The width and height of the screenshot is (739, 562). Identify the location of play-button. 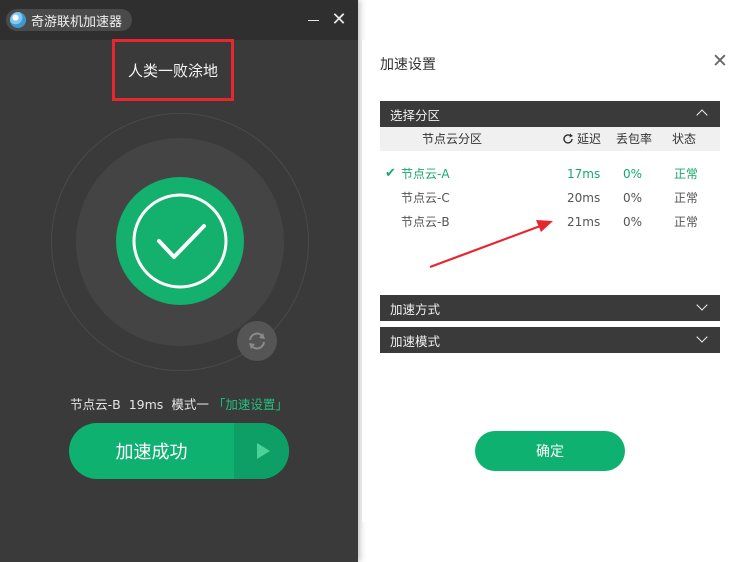
(261, 451).